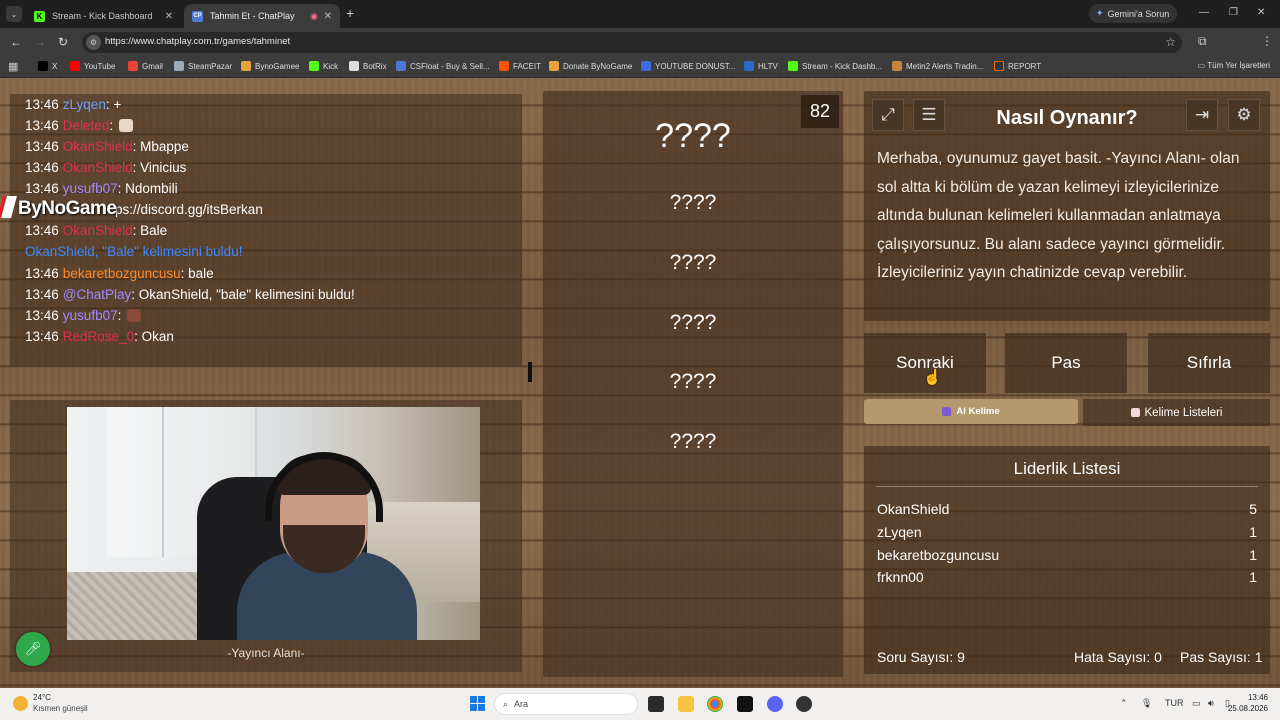  Describe the element at coordinates (1196, 703) in the screenshot. I see `network-icon: ▭` at that location.